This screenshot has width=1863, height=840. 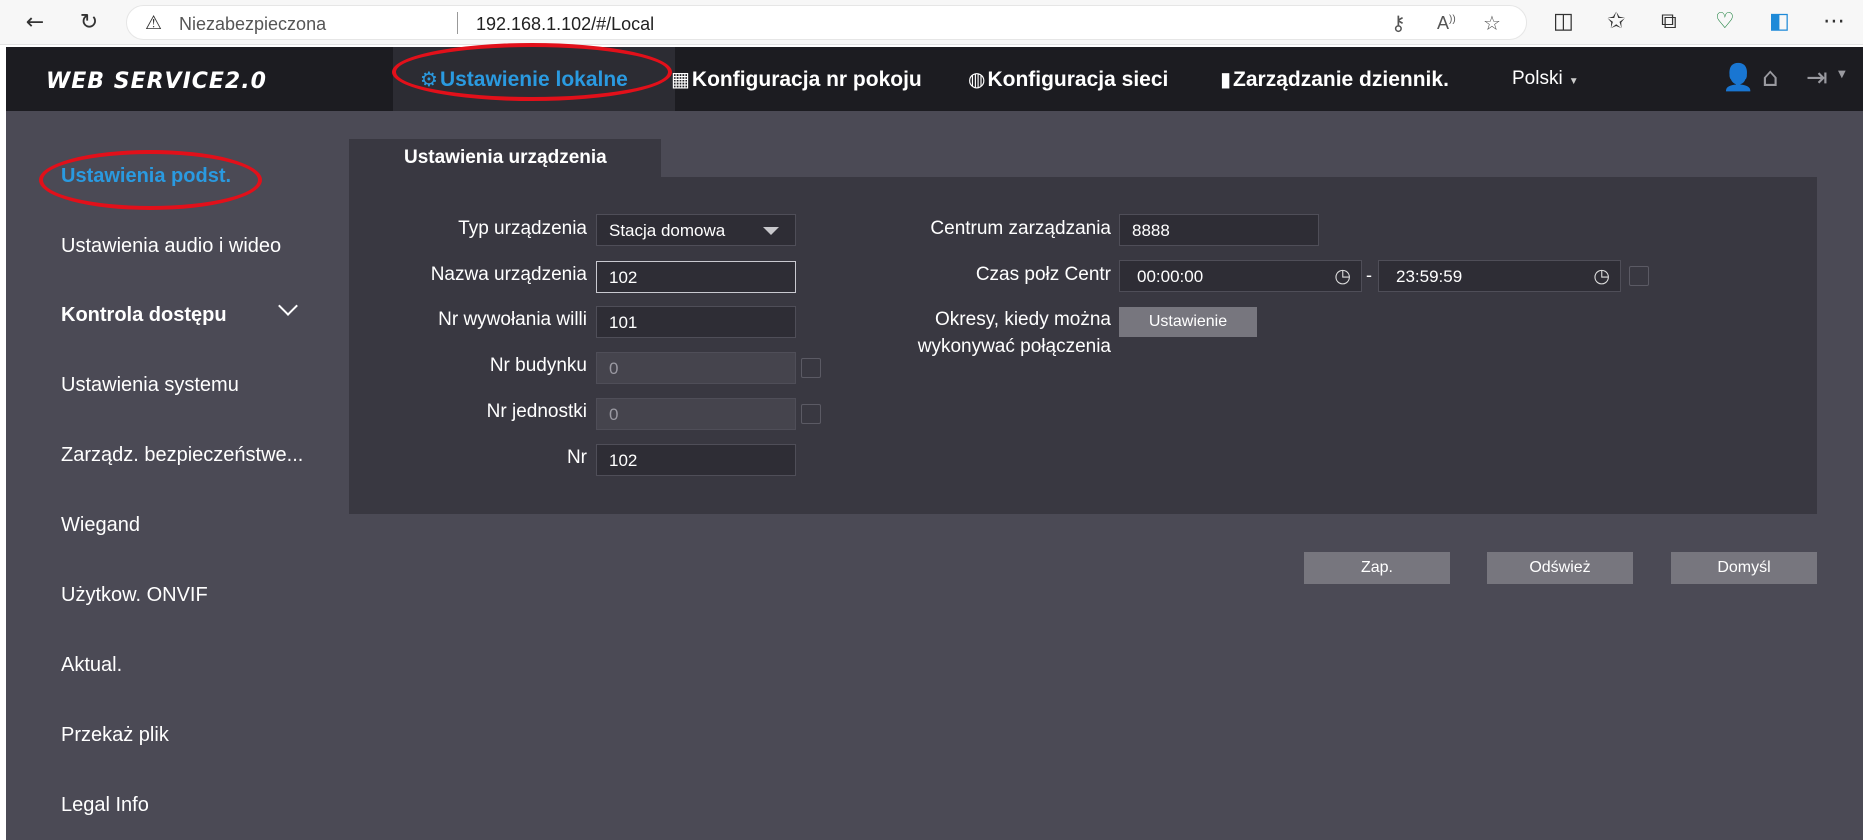 What do you see at coordinates (771, 231) in the screenshot?
I see `dropdown-arrow-icon` at bounding box center [771, 231].